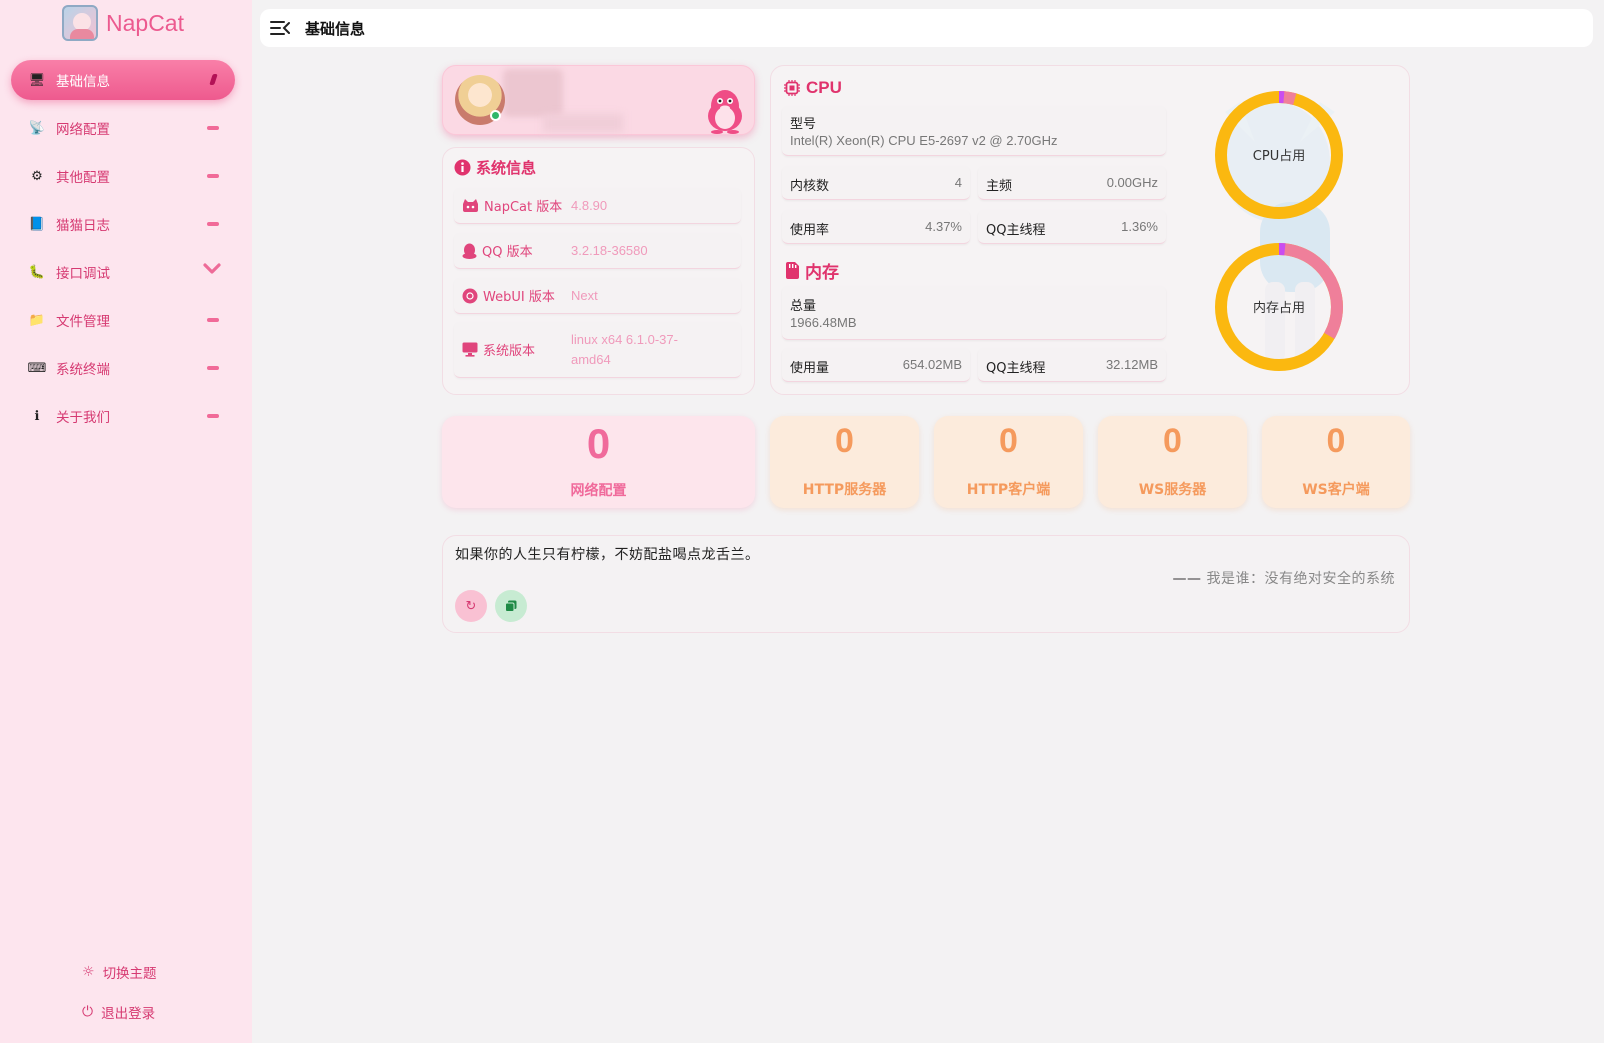 This screenshot has width=1604, height=1043. Describe the element at coordinates (598, 491) in the screenshot. I see `network-config-count-label: 网络配置` at that location.